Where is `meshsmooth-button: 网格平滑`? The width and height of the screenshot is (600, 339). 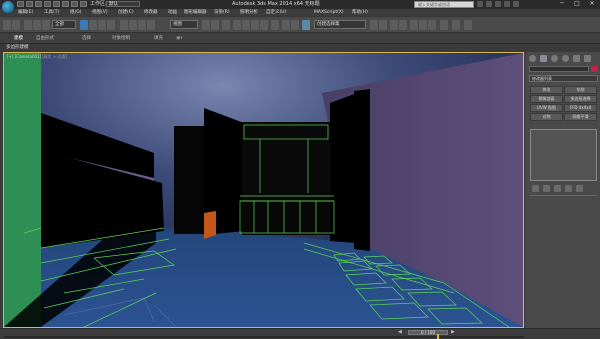
meshsmooth-button: 网格平滑 is located at coordinates (580, 117).